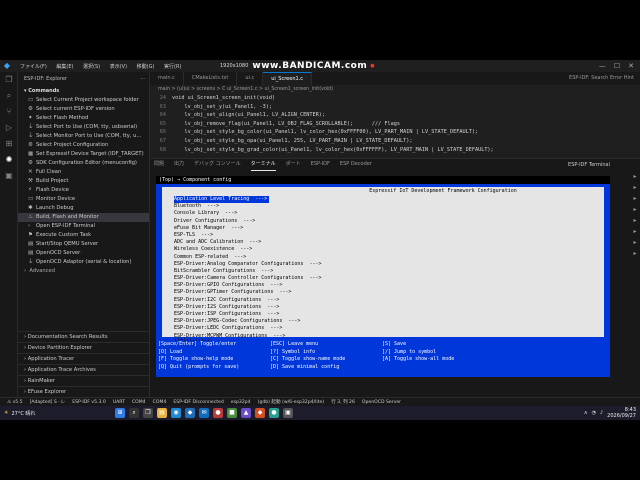 This screenshot has height=480, width=640. I want to click on menuconfig-option: BitScrambler Configurations --->, so click(223, 271).